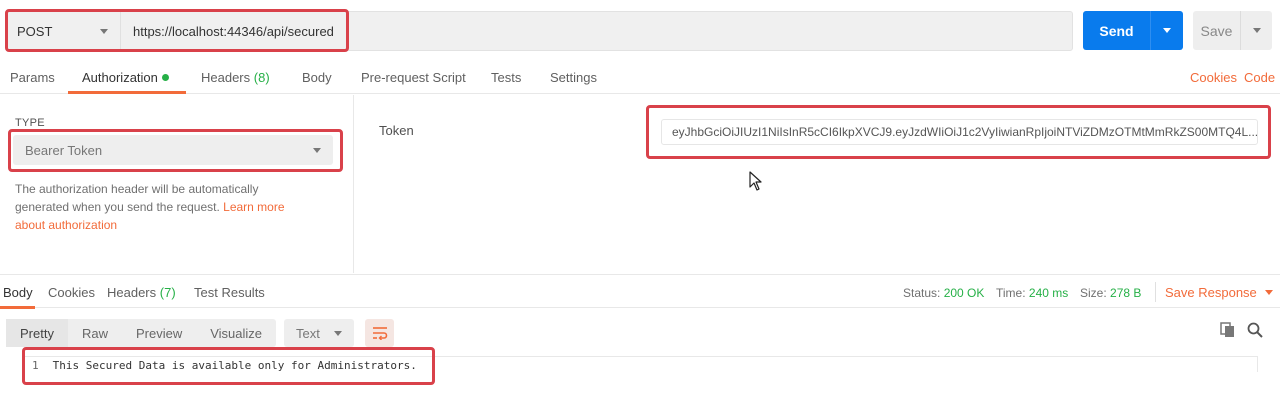 The height and width of the screenshot is (402, 1280). What do you see at coordinates (132, 292) in the screenshot?
I see `response-tab-headers-label: Headers` at bounding box center [132, 292].